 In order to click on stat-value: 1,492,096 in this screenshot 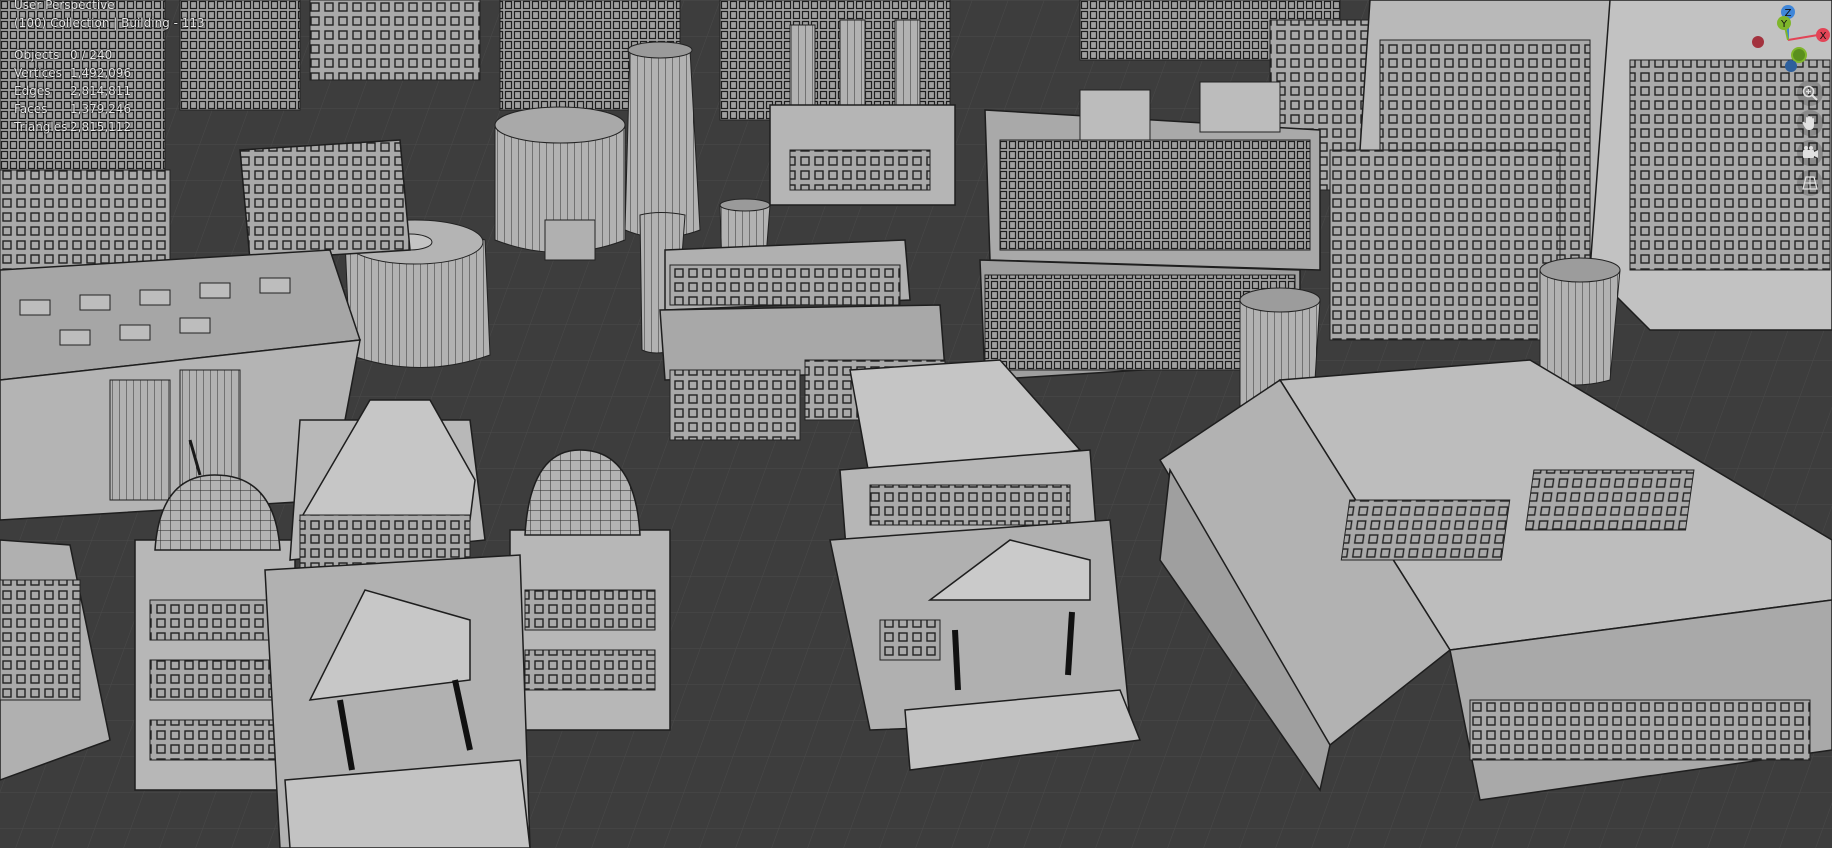, I will do `click(101, 73)`.